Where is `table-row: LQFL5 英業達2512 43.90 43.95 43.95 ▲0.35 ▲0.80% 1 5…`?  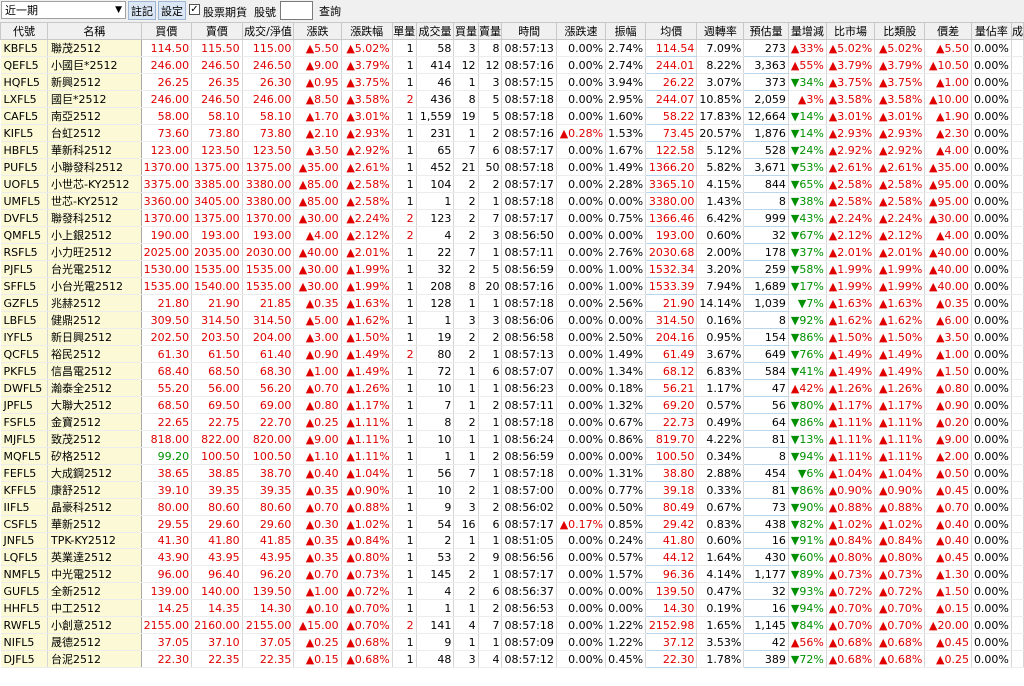
table-row: LQFL5 英業達2512 43.90 43.95 43.95 ▲0.35 ▲0.80% 1 5… is located at coordinates (512, 557).